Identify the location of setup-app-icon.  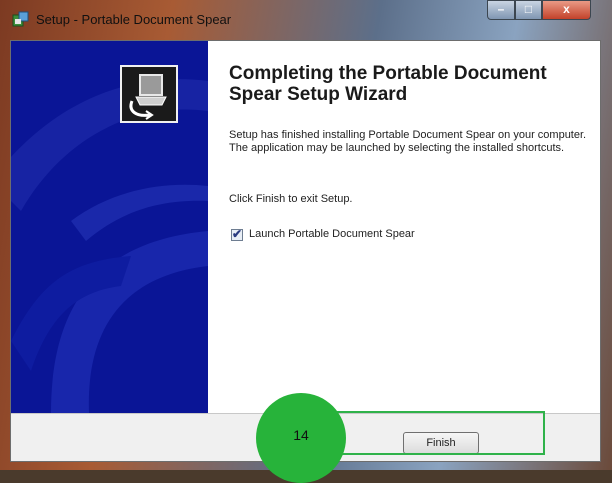
(21, 19).